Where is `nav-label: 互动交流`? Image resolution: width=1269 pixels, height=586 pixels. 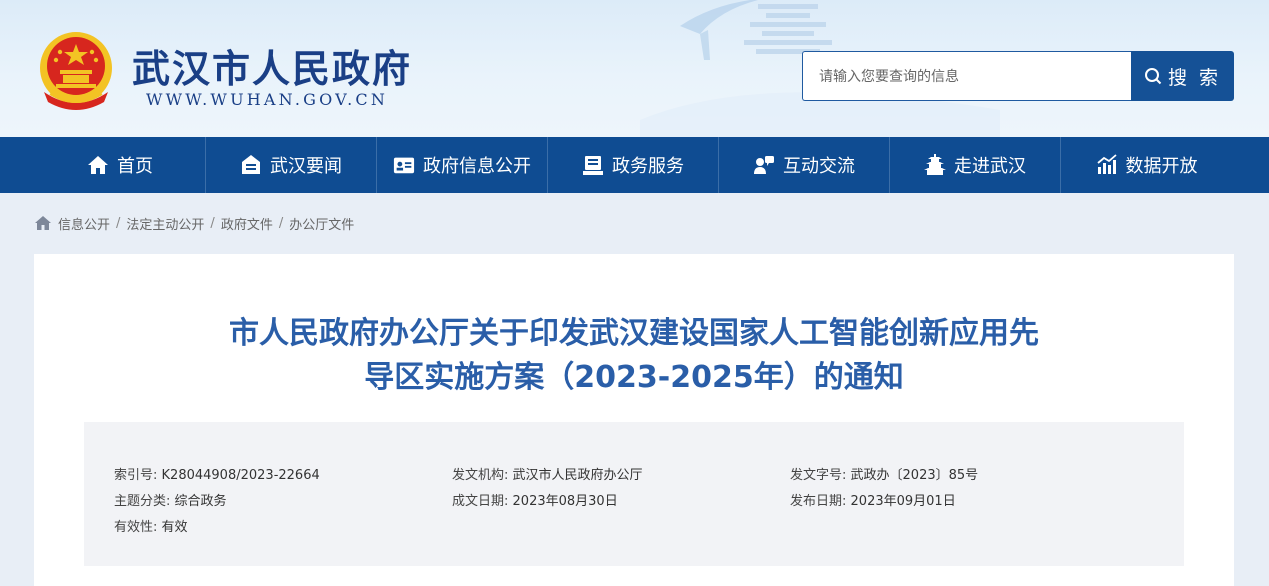
nav-label: 互动交流 is located at coordinates (819, 166).